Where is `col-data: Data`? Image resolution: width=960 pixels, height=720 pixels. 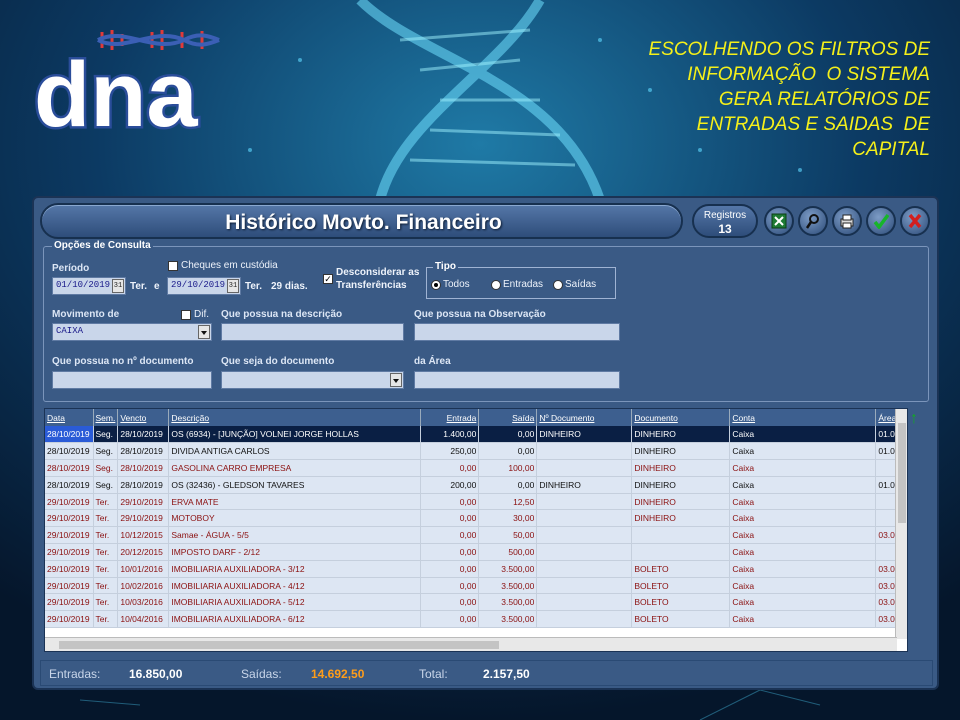 col-data: Data is located at coordinates (69, 417).